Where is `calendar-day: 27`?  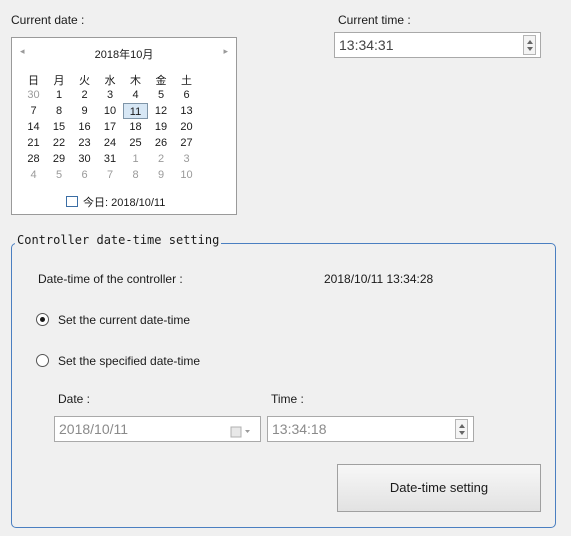
calendar-day: 27 is located at coordinates (186, 143).